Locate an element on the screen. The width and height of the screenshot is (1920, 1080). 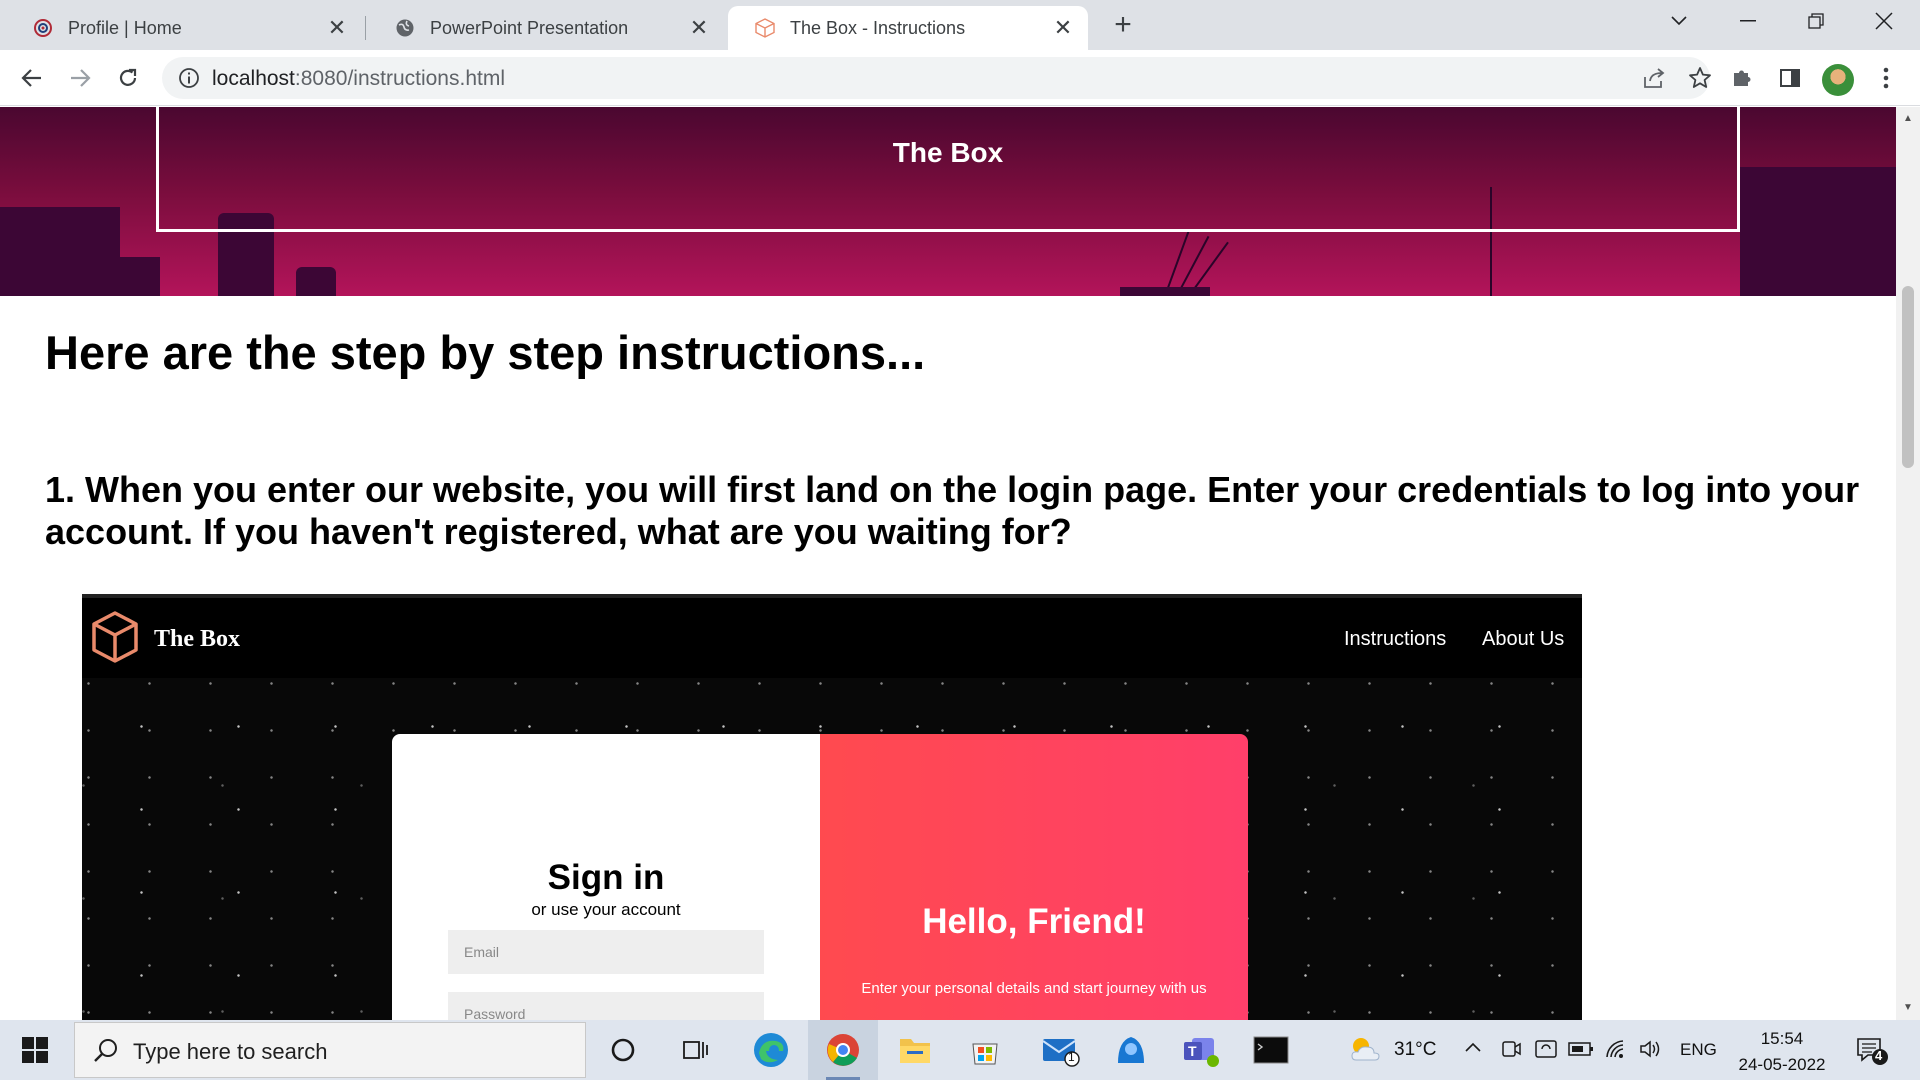
taskbar-search-input: Type here to search is located at coordinates (330, 1050).